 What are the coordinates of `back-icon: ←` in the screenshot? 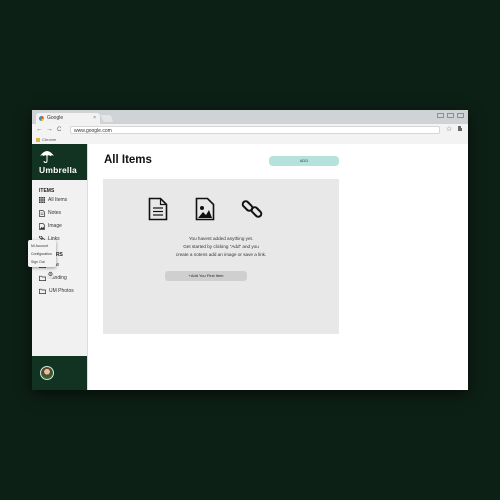 It's located at (39, 130).